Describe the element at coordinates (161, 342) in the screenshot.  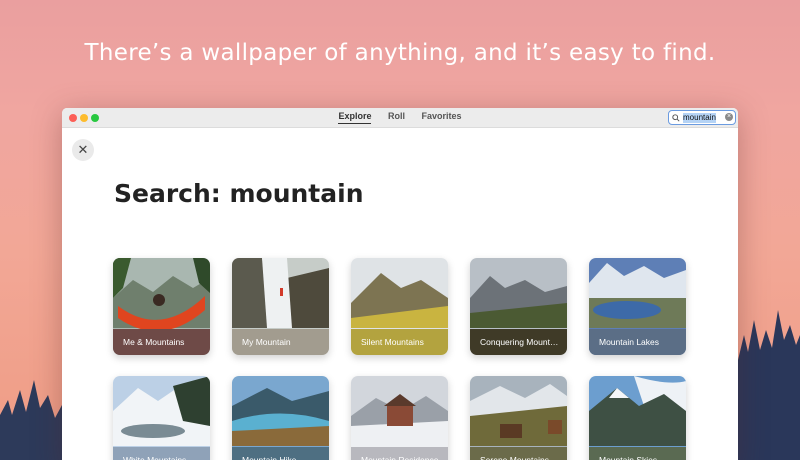
I see `result-label: Me & Mountains` at that location.